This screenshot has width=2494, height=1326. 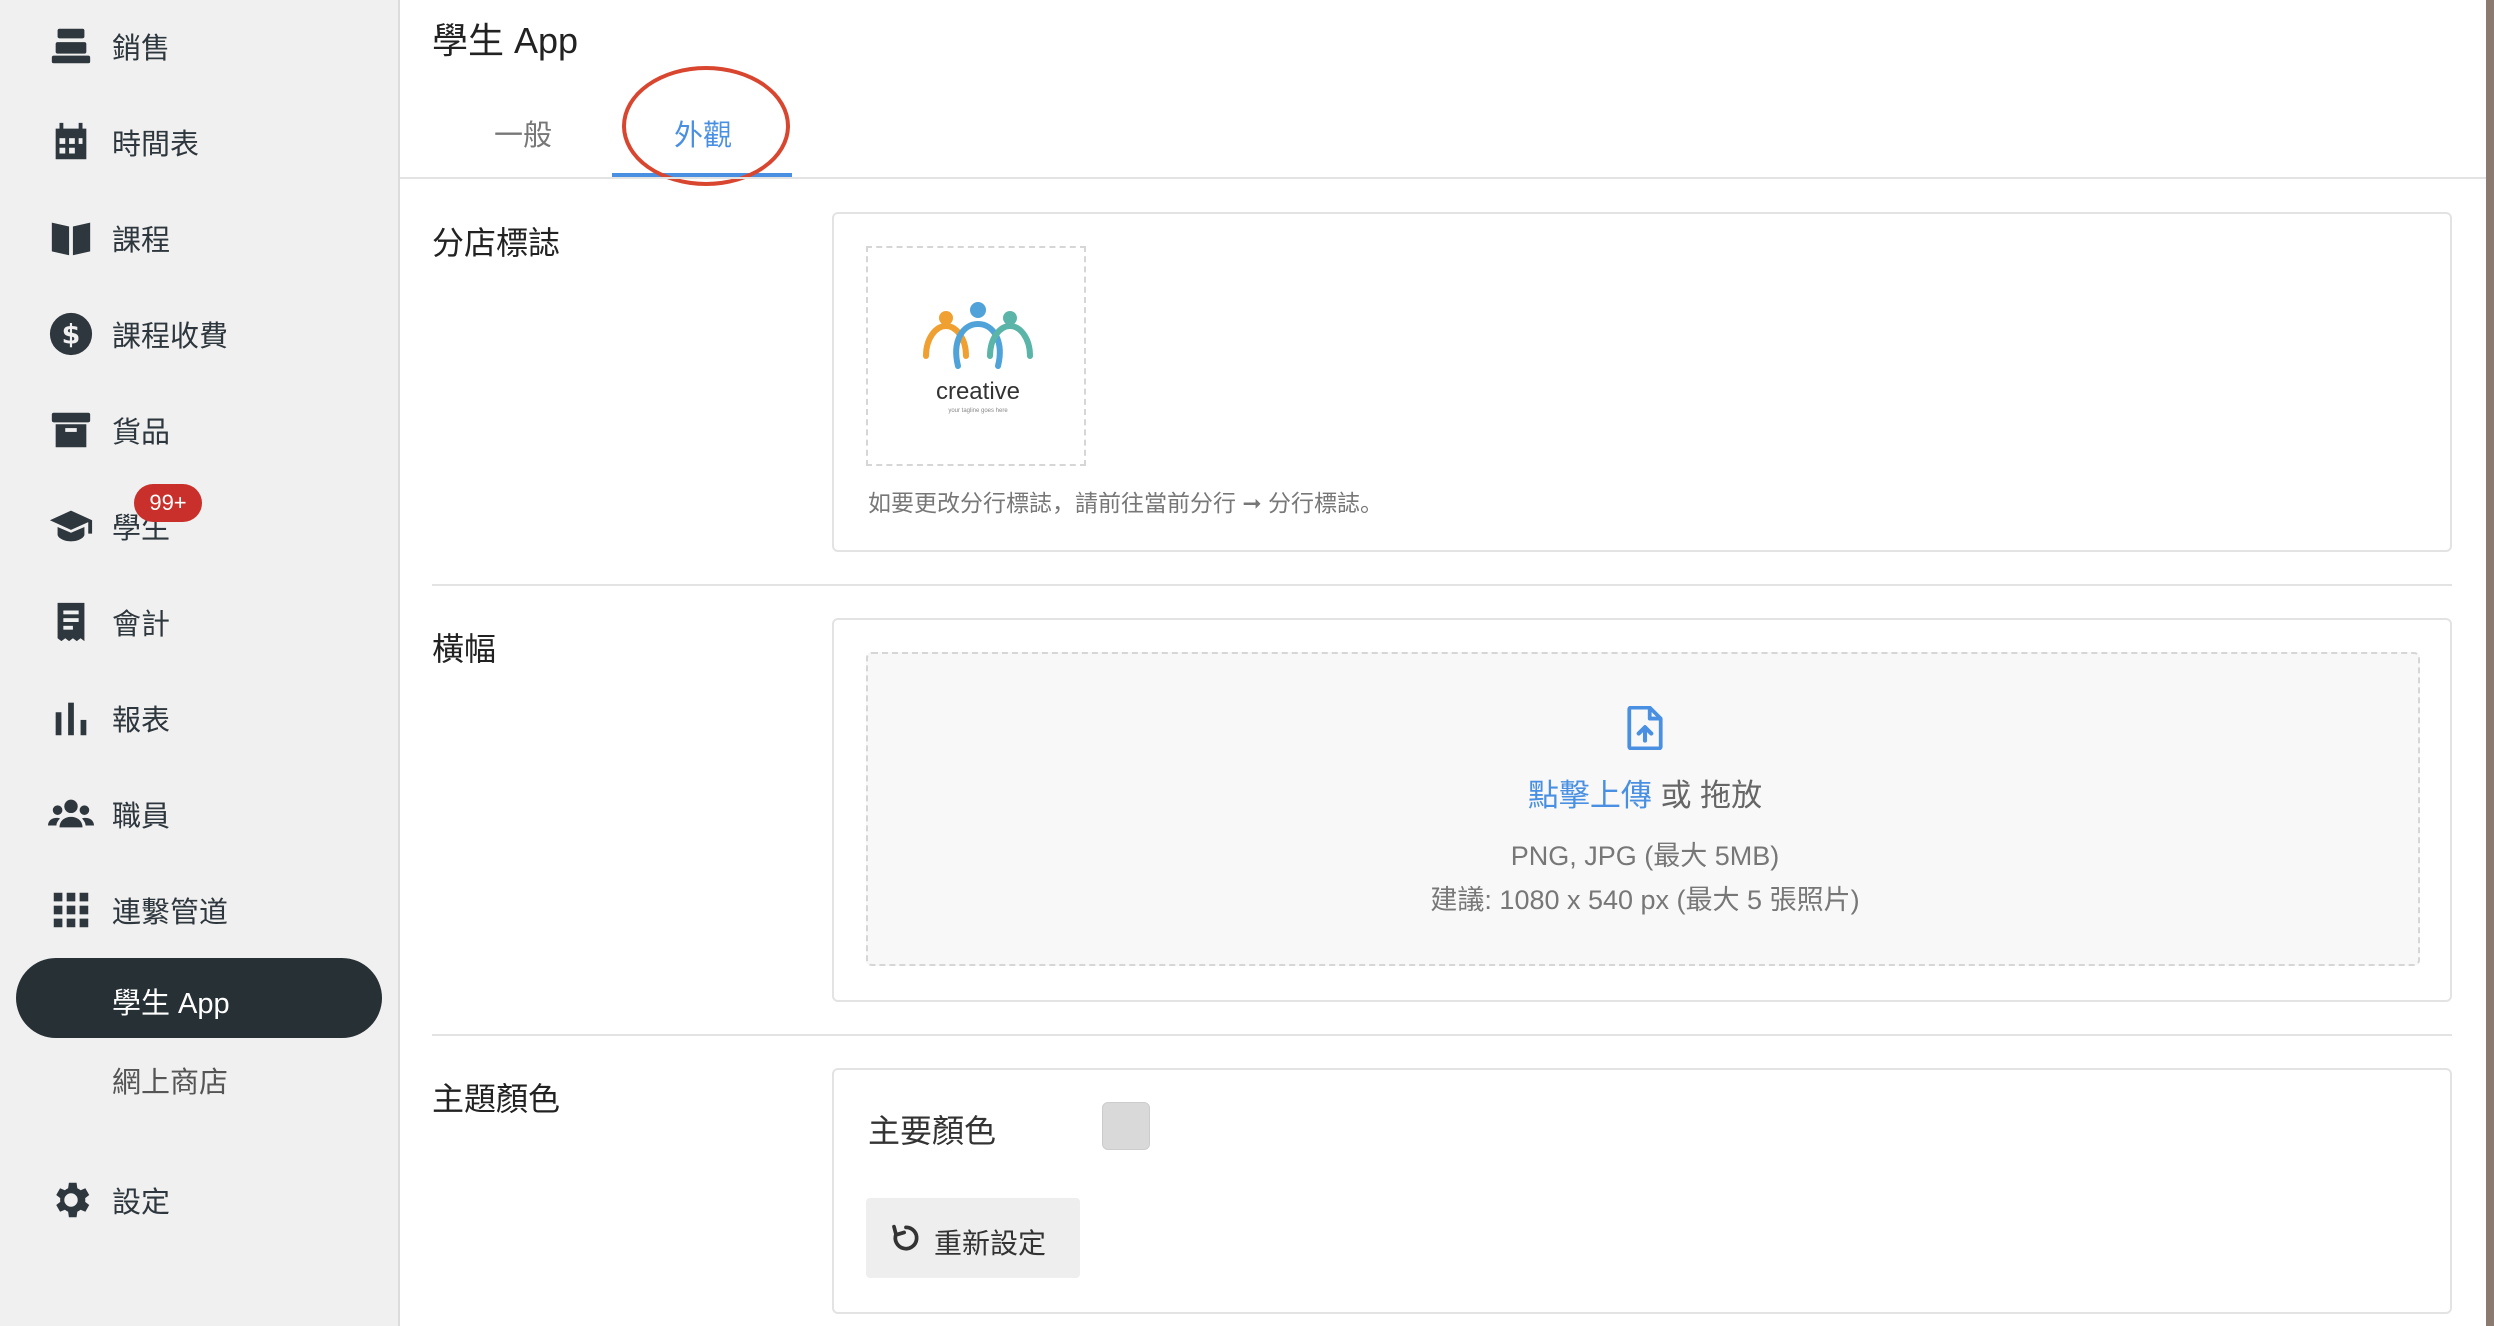 What do you see at coordinates (978, 335) in the screenshot?
I see `people-logo-icon` at bounding box center [978, 335].